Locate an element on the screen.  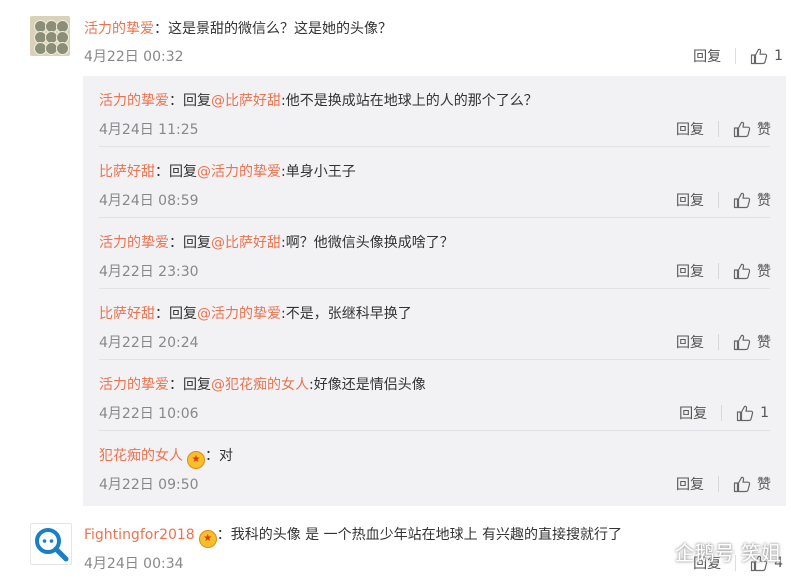
reply-text-line: 活力的挚爱：回复@犯花痴的女人:好像还是情侣头像 is located at coordinates (262, 384).